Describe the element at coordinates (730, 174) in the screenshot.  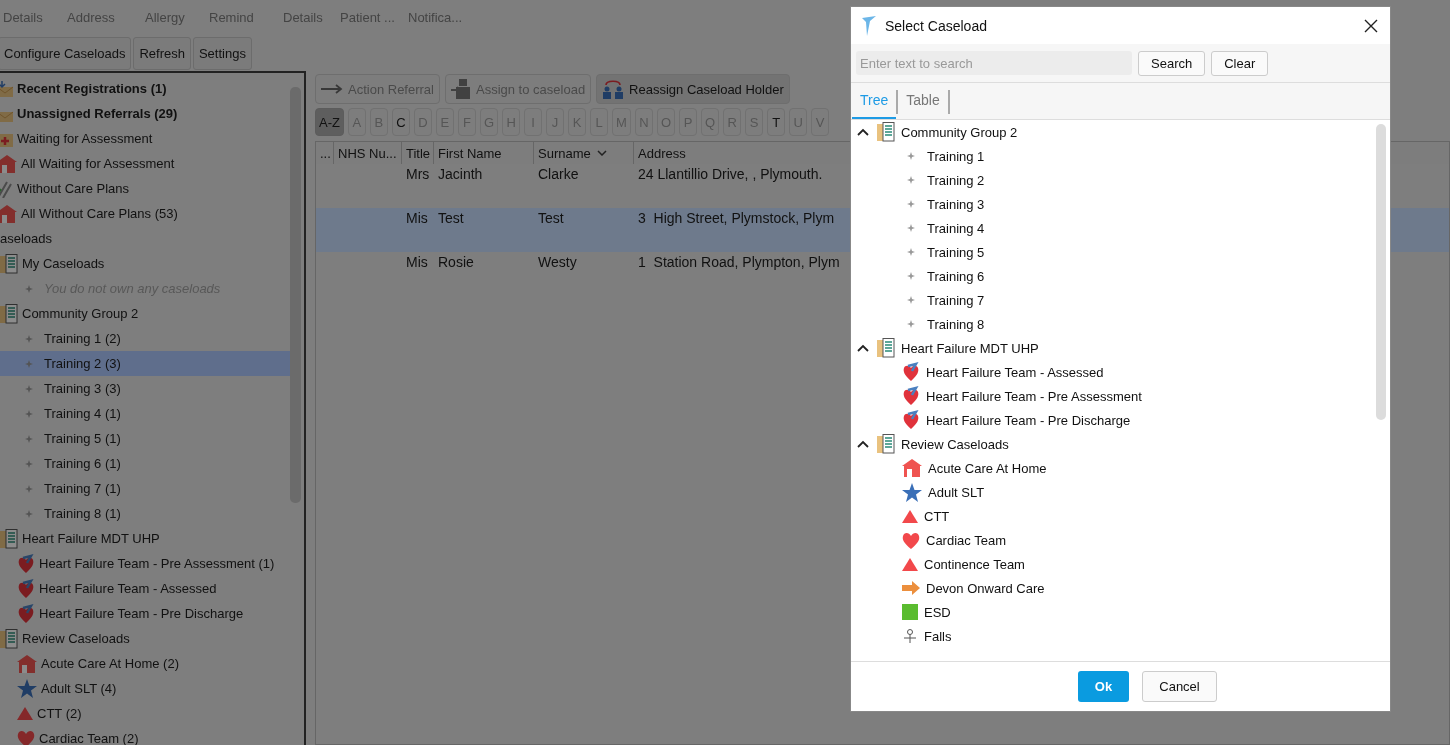
I see `table-cell: 24 Llantillio Drive, , Plymouth.` at that location.